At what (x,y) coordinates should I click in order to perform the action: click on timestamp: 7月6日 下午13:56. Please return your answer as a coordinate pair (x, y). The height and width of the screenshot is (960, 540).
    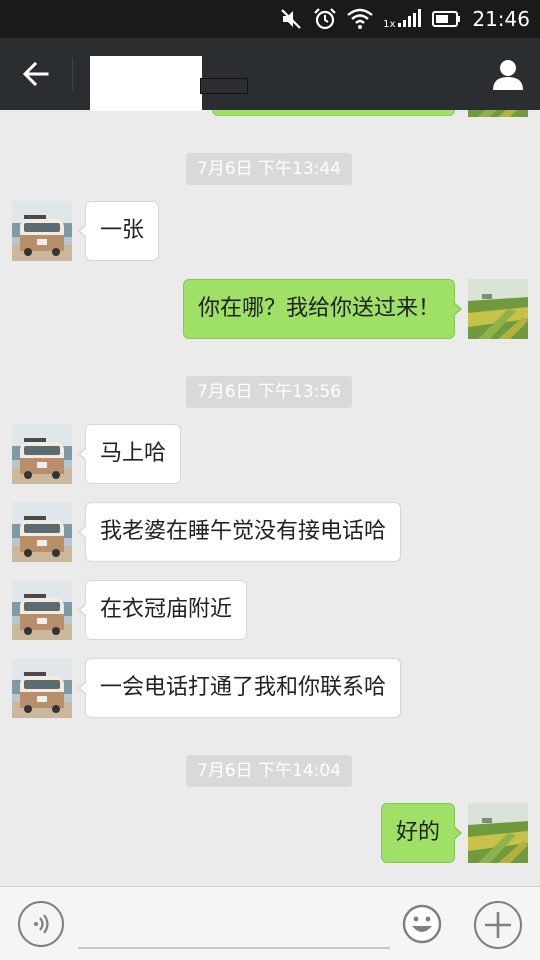
    Looking at the image, I should click on (269, 392).